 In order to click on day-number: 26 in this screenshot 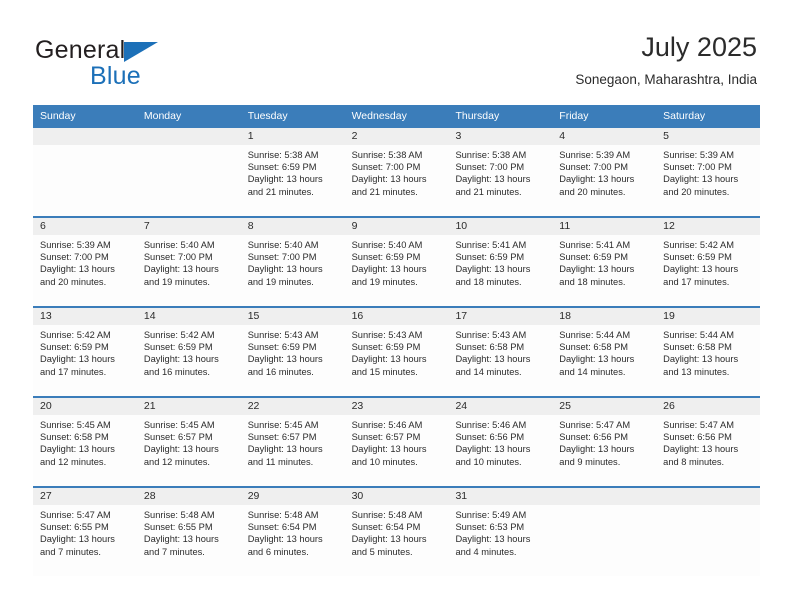, I will do `click(708, 406)`.